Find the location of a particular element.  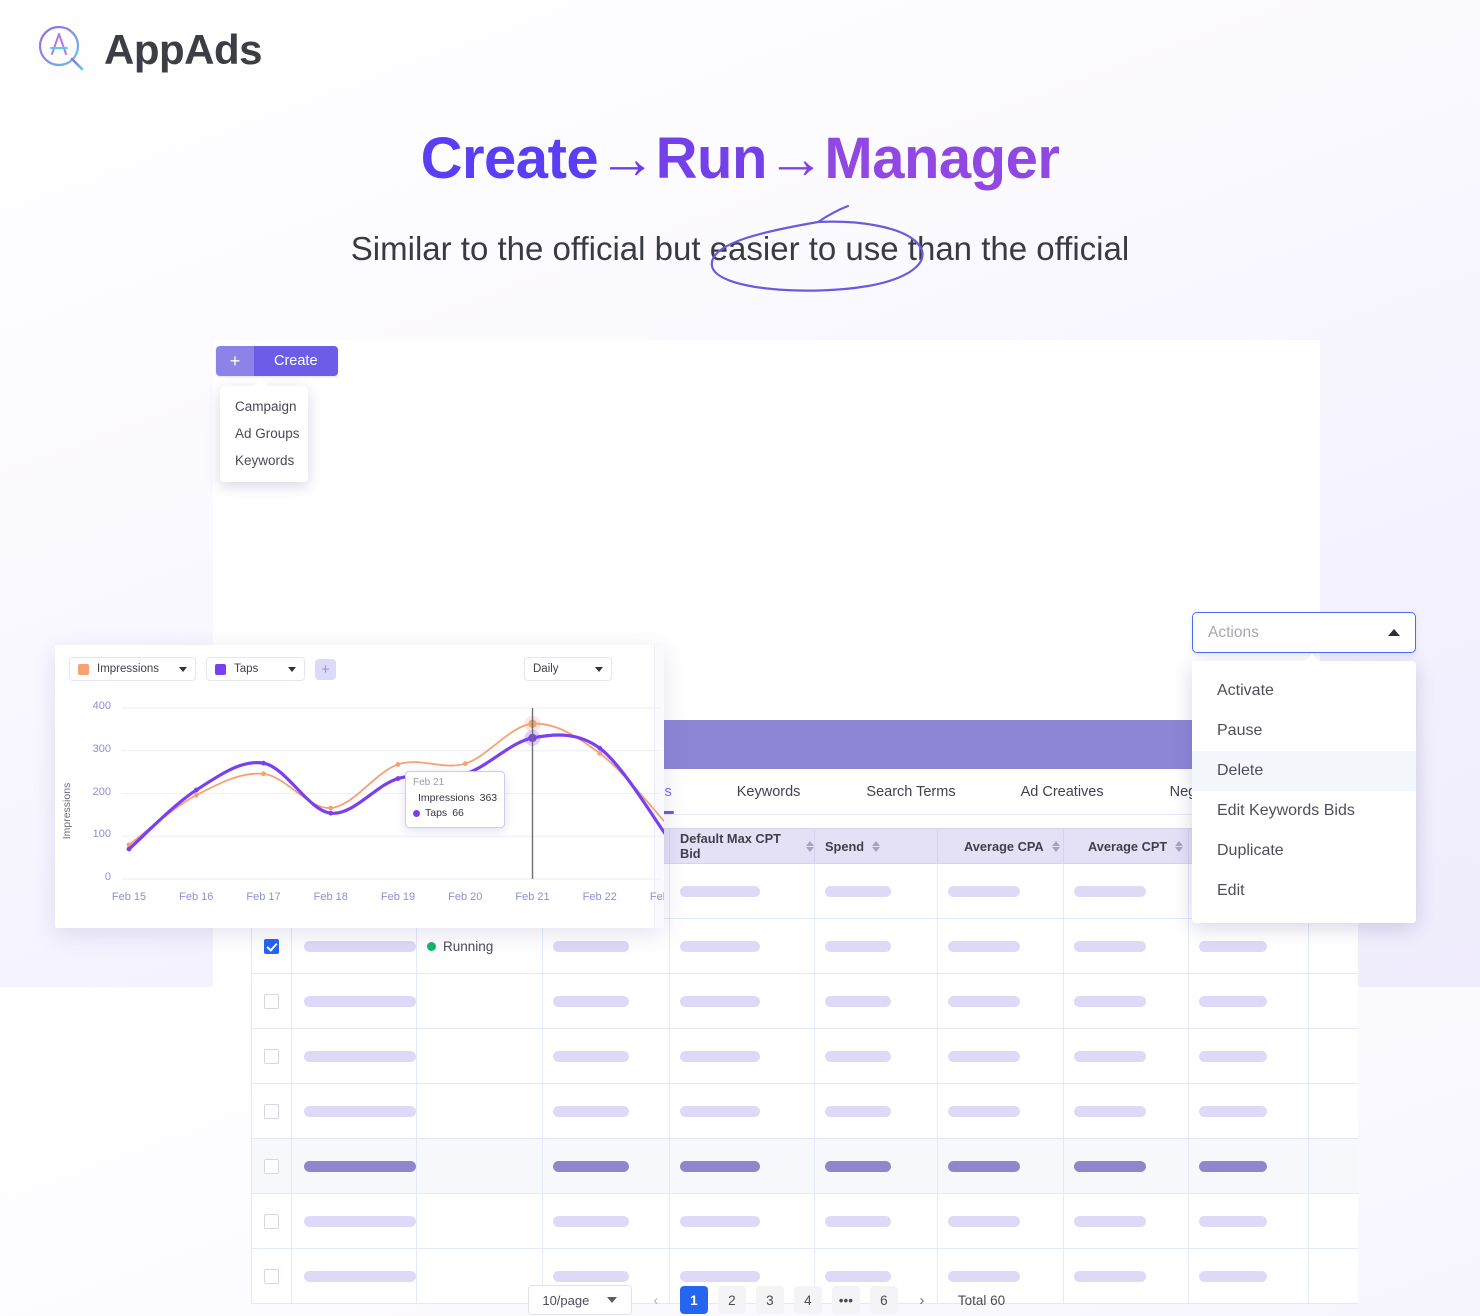

column-header-average-cpt: Average CPT is located at coordinates (1126, 846).